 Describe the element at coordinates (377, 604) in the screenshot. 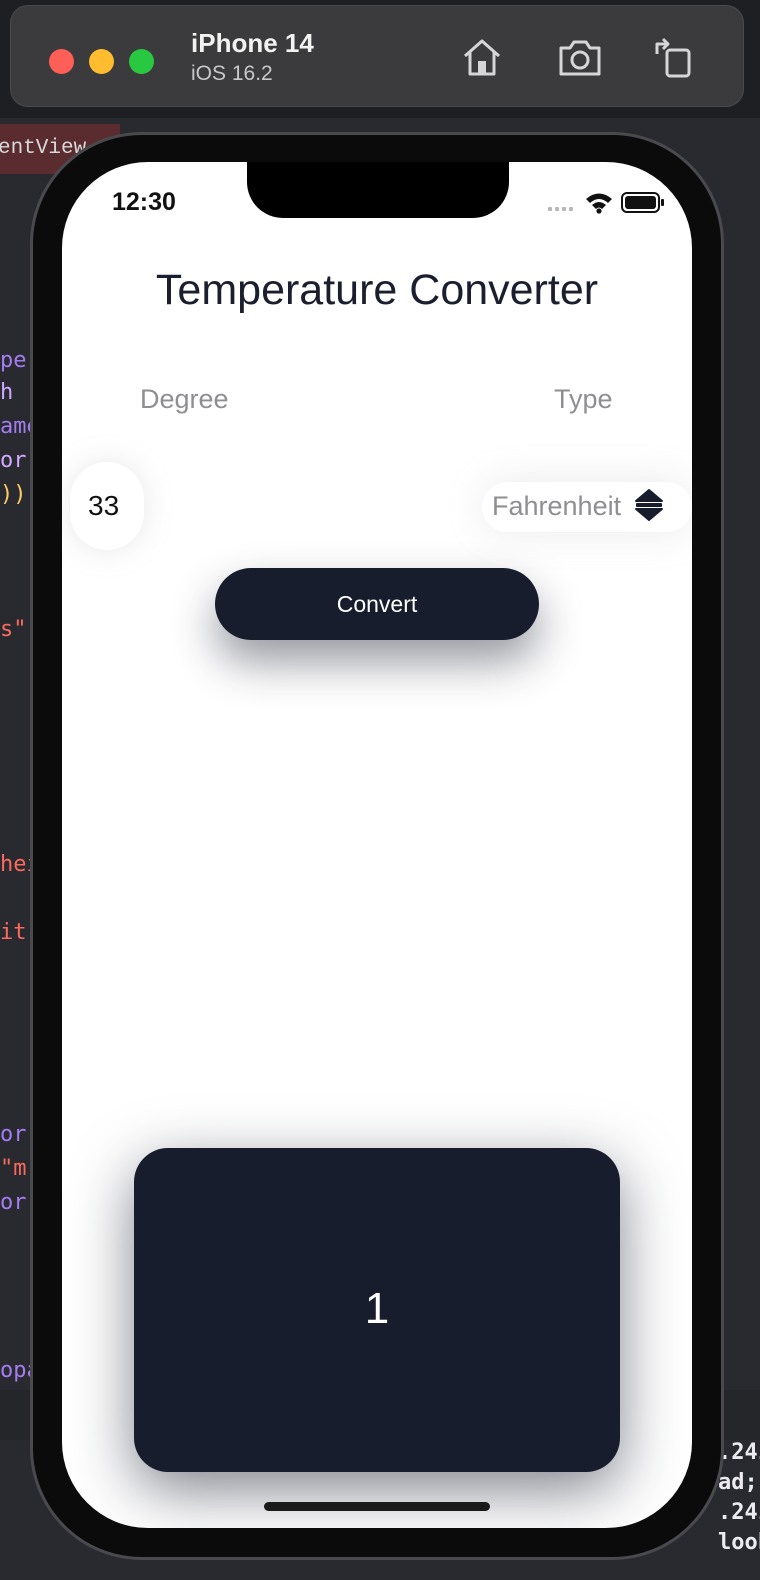

I see `convert-button: Convert` at that location.